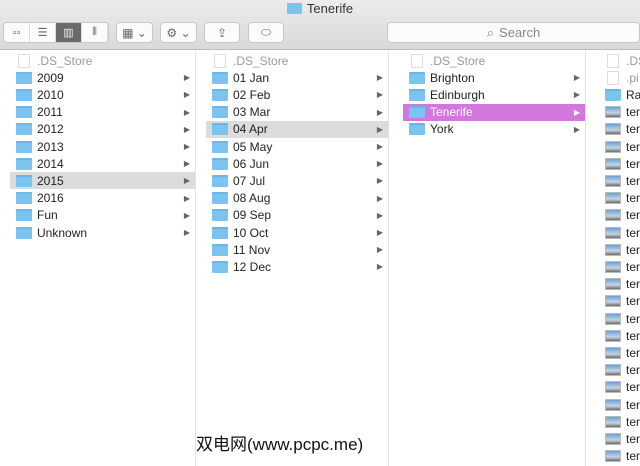 This screenshot has height=466, width=640. Describe the element at coordinates (297, 77) in the screenshot. I see `list-item: 01 Jan ▶` at that location.